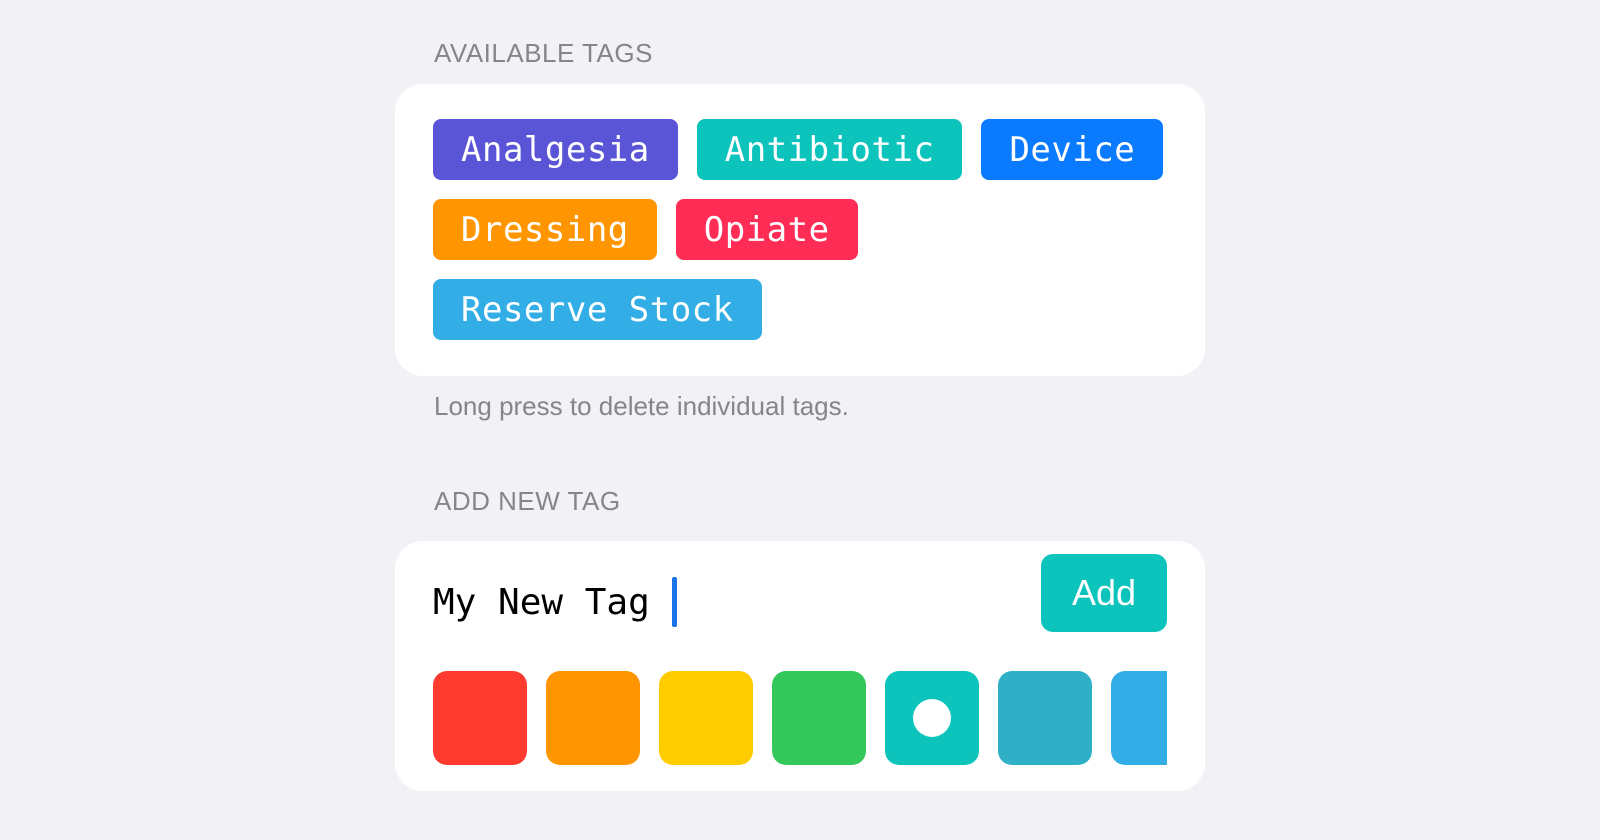  Describe the element at coordinates (545, 229) in the screenshot. I see `tag-chip: Dressing` at that location.